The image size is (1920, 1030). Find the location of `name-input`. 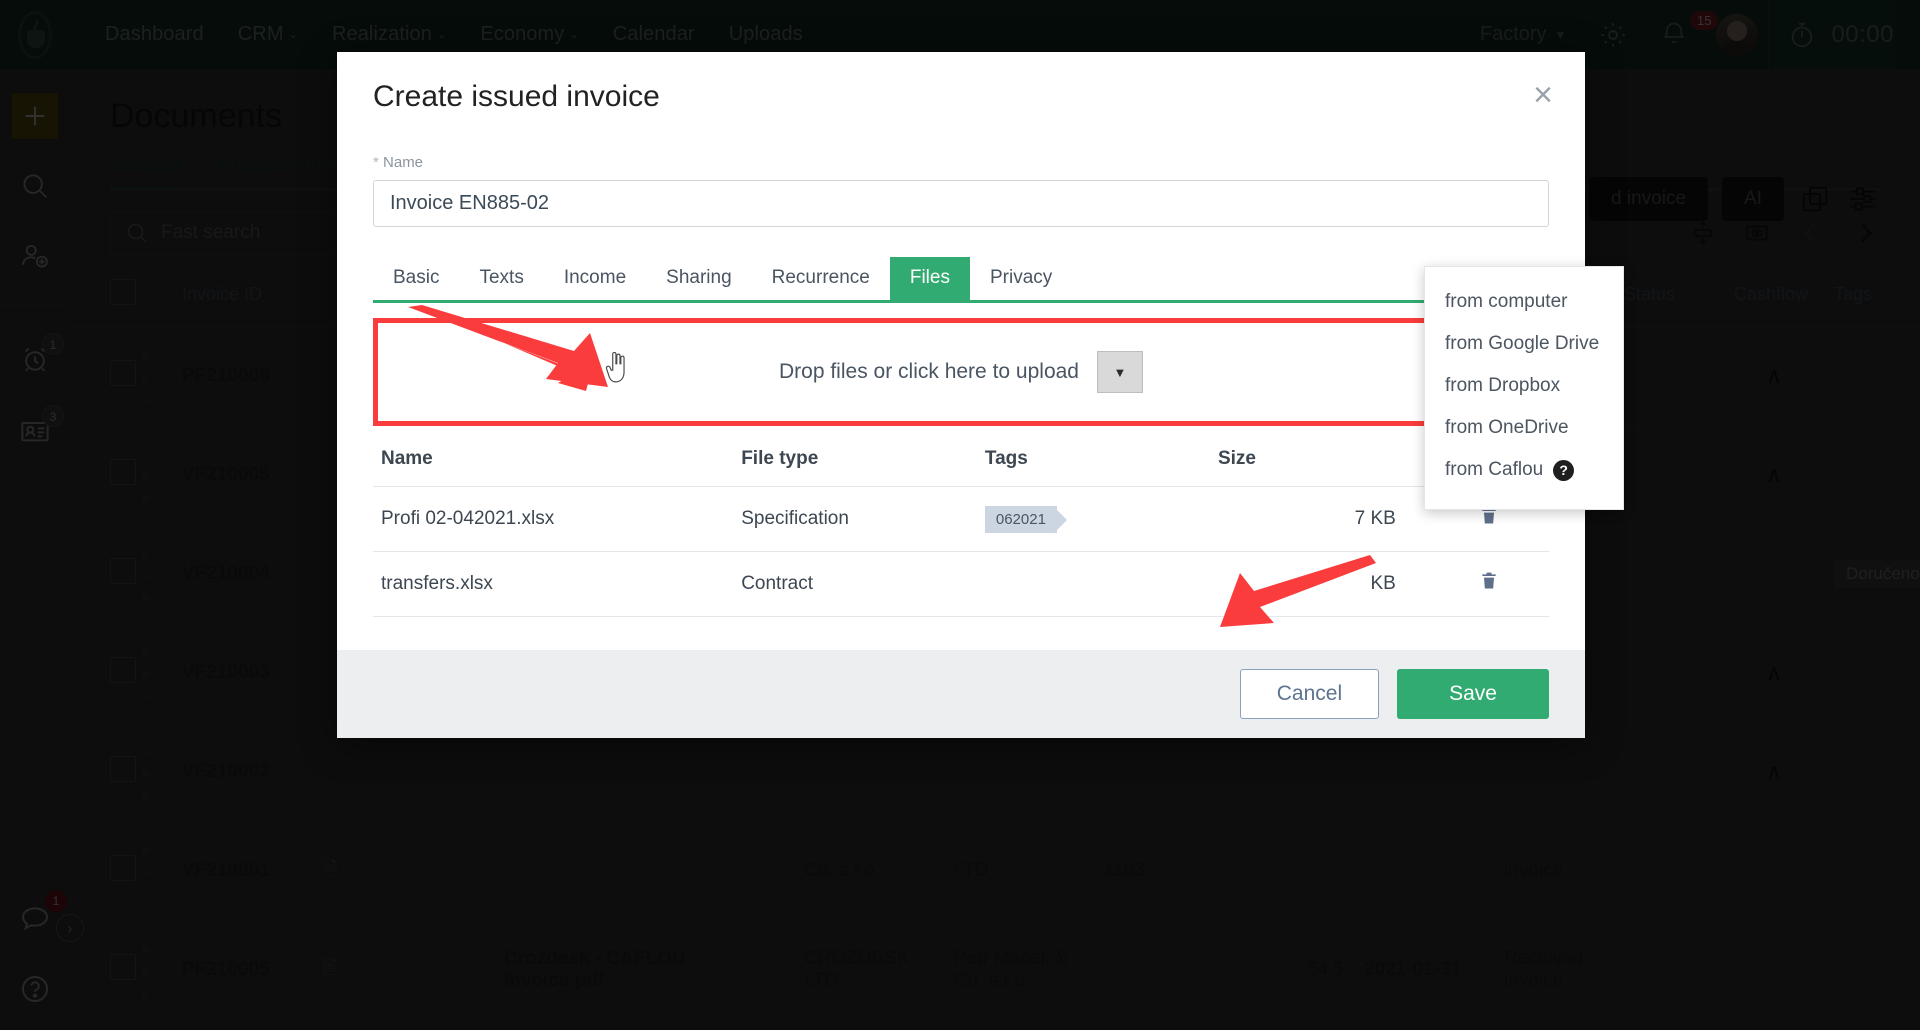

name-input is located at coordinates (961, 203).